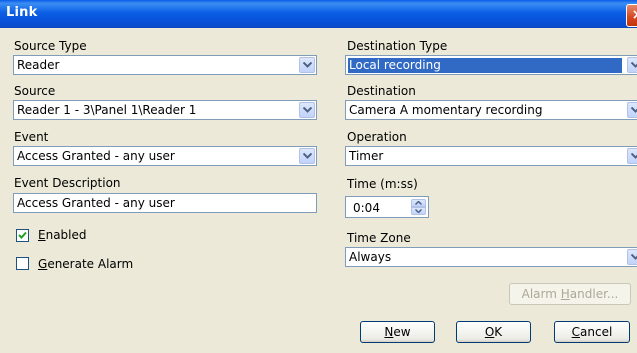 The width and height of the screenshot is (637, 353). I want to click on enabled-label: Enabled, so click(62, 235).